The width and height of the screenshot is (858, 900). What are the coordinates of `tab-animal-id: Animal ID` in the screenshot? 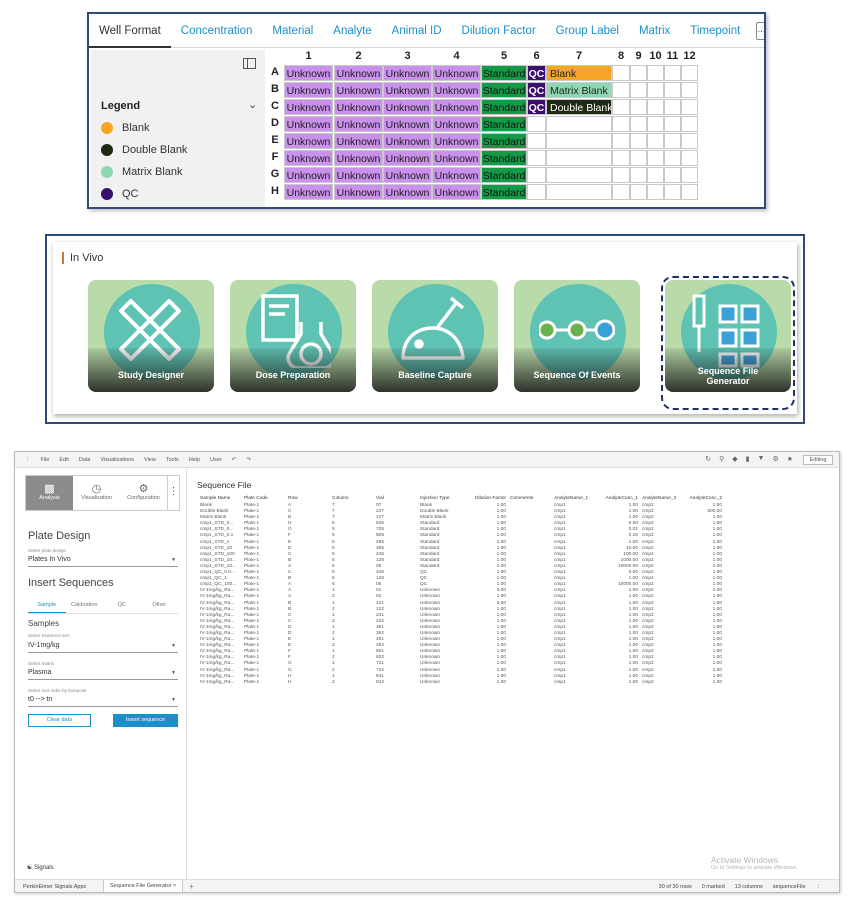 It's located at (417, 31).